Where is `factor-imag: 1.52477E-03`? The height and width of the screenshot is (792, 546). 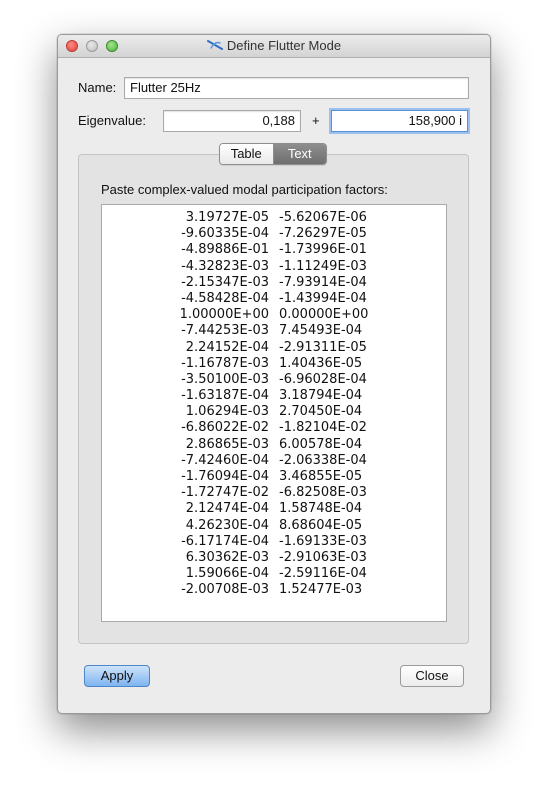
factor-imag: 1.52477E-03 is located at coordinates (321, 590).